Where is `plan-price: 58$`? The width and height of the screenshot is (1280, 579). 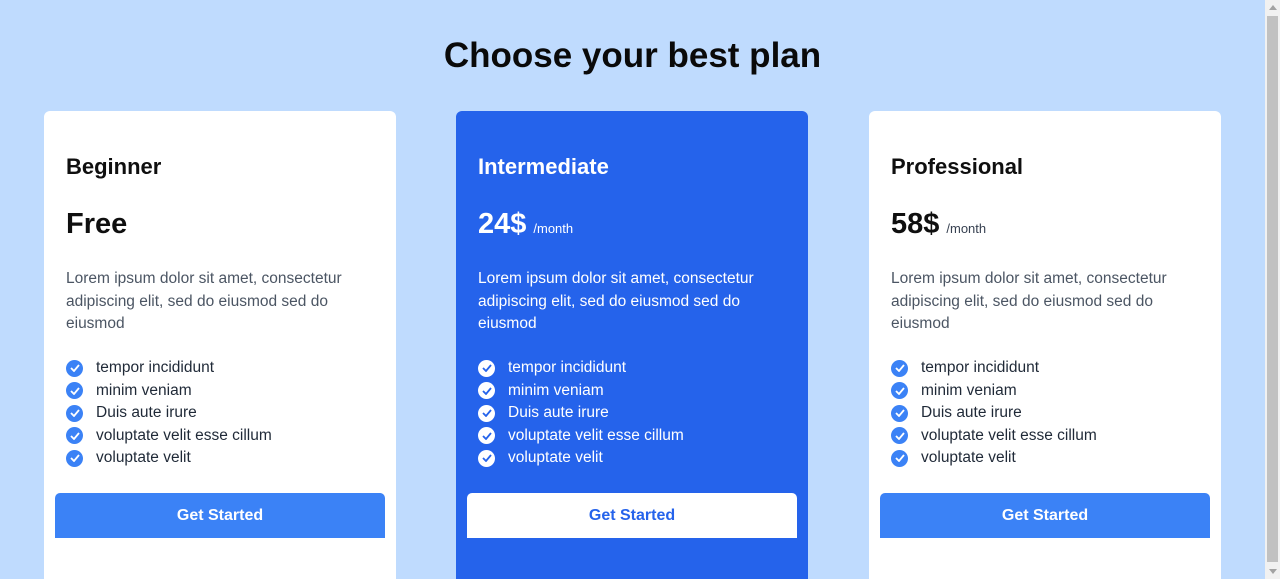 plan-price: 58$ is located at coordinates (915, 224).